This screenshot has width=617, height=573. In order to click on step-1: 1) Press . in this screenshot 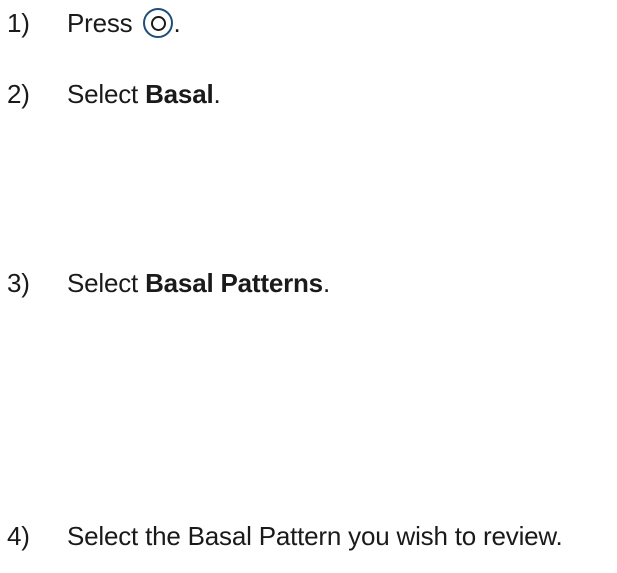, I will do `click(94, 23)`.